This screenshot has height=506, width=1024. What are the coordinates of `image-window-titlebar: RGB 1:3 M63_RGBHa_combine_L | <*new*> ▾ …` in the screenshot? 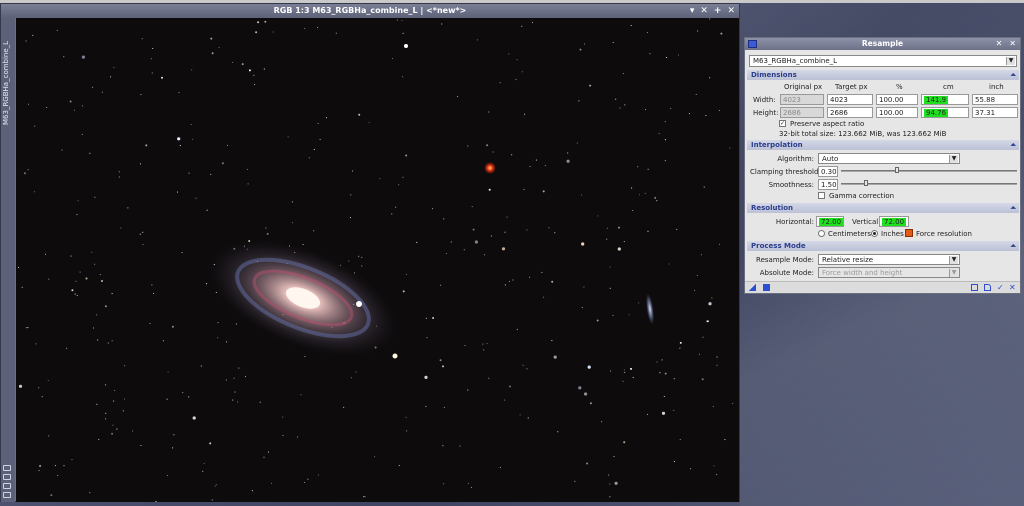 It's located at (370, 11).